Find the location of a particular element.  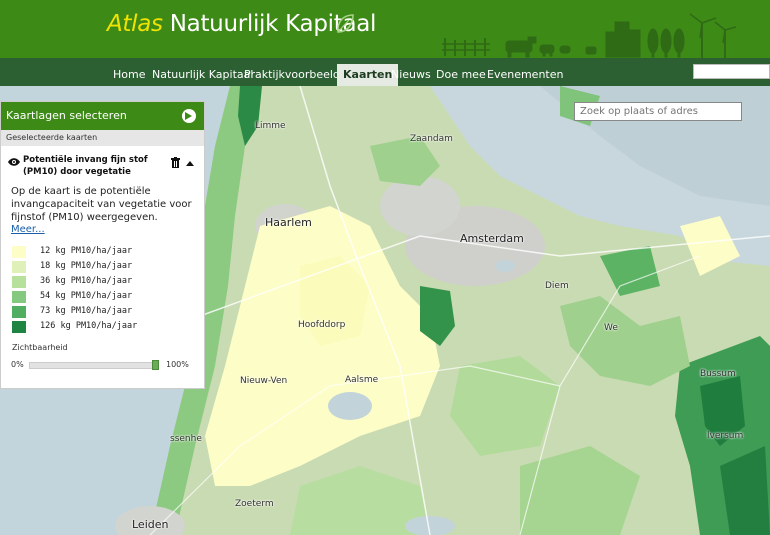

map-label-leiden: Leiden is located at coordinates (150, 524).